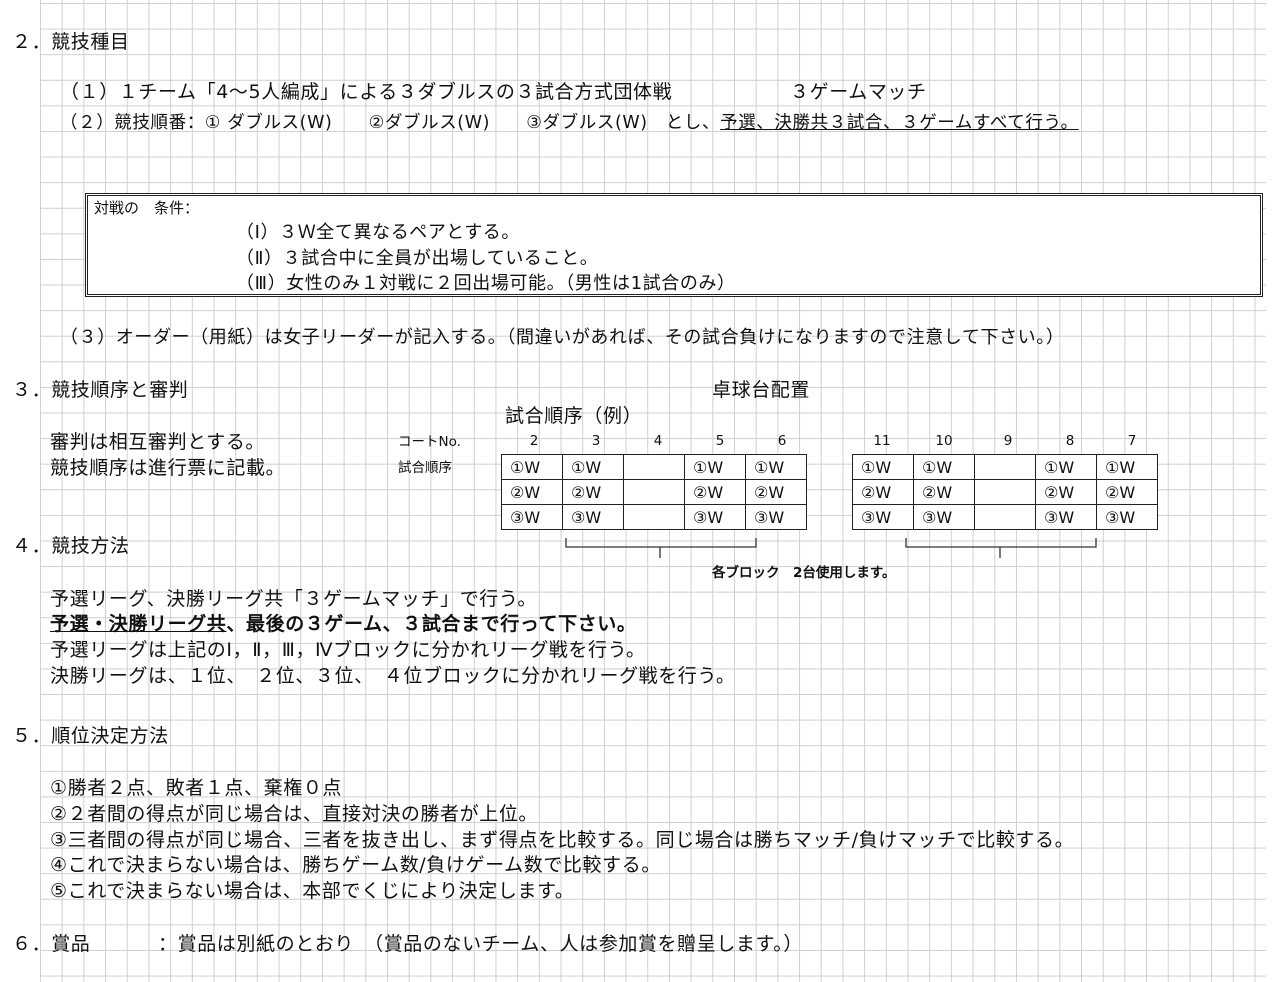 Image resolution: width=1286 pixels, height=982 pixels. What do you see at coordinates (1070, 441) in the screenshot?
I see `court-header: 8` at bounding box center [1070, 441].